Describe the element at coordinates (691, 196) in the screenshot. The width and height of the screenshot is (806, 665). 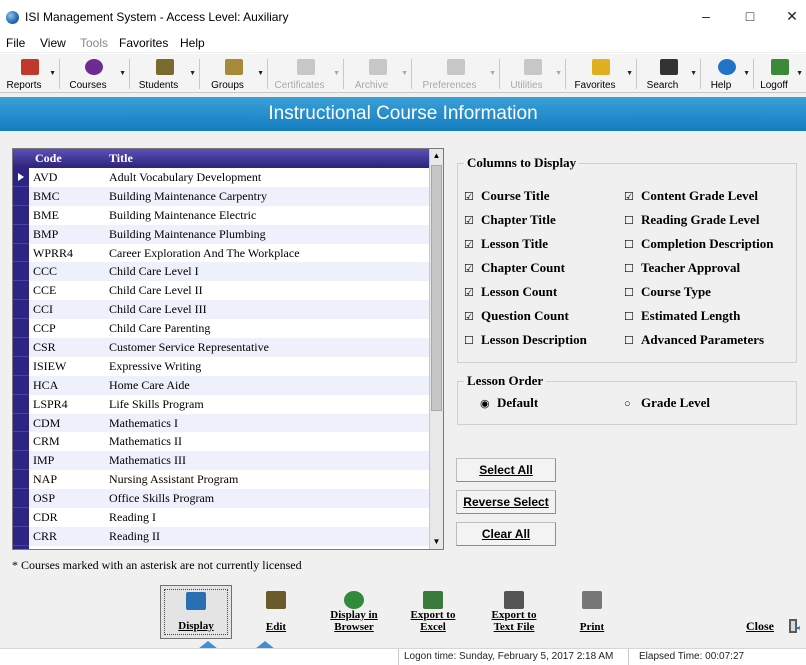
I see `checkbox-content-grade-level: ☑ Content Grade Level` at that location.